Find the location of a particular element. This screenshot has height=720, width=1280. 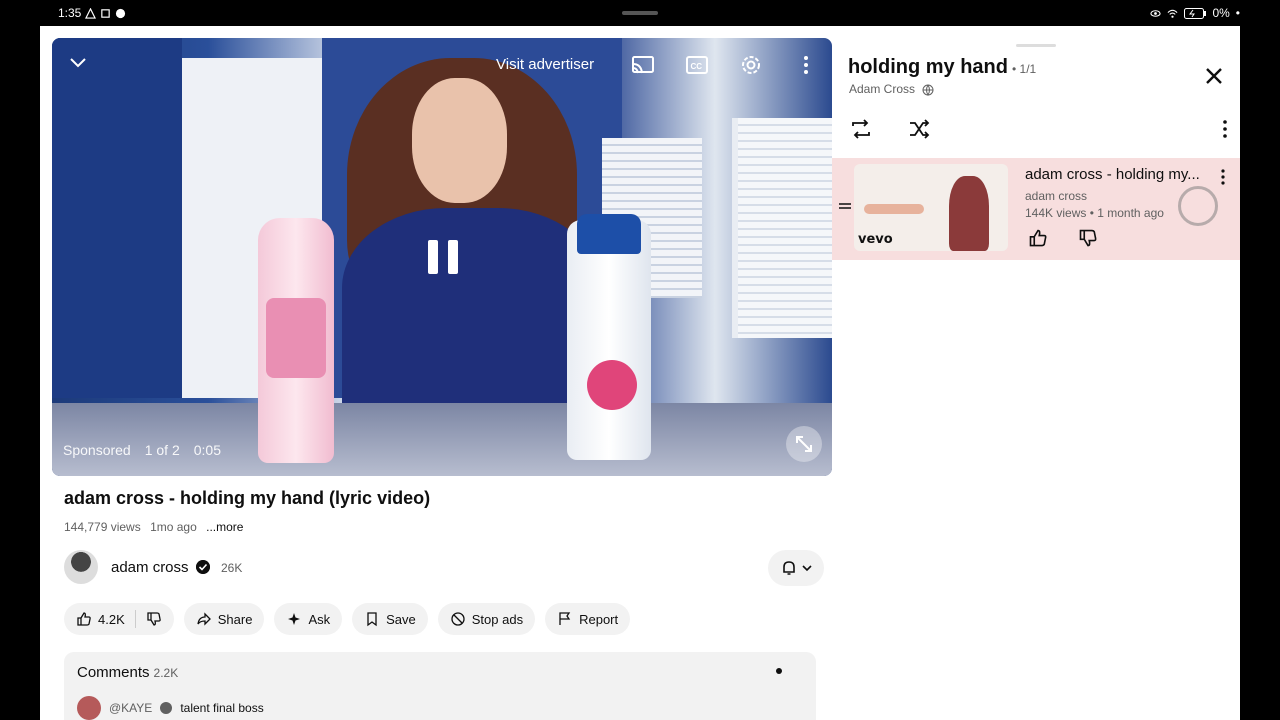

subscriber-count: 26K is located at coordinates (232, 568).